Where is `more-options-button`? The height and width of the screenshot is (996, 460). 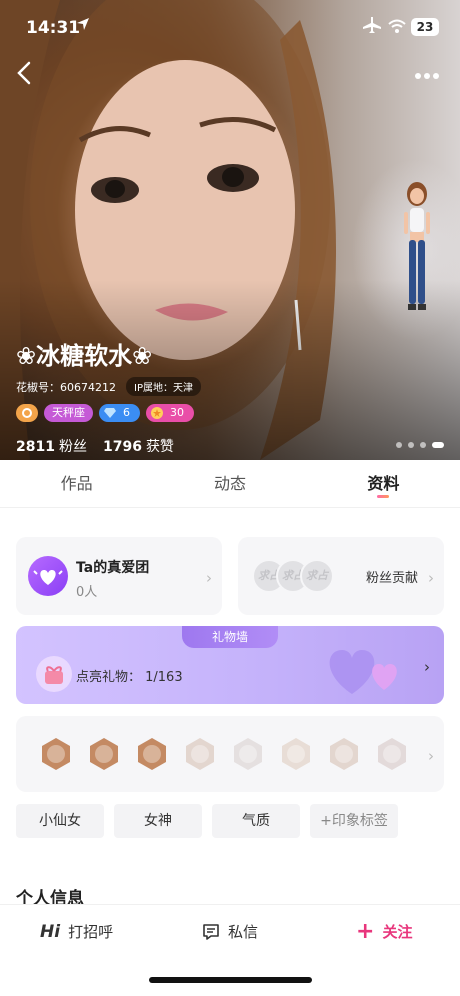
more-options-button is located at coordinates (427, 72).